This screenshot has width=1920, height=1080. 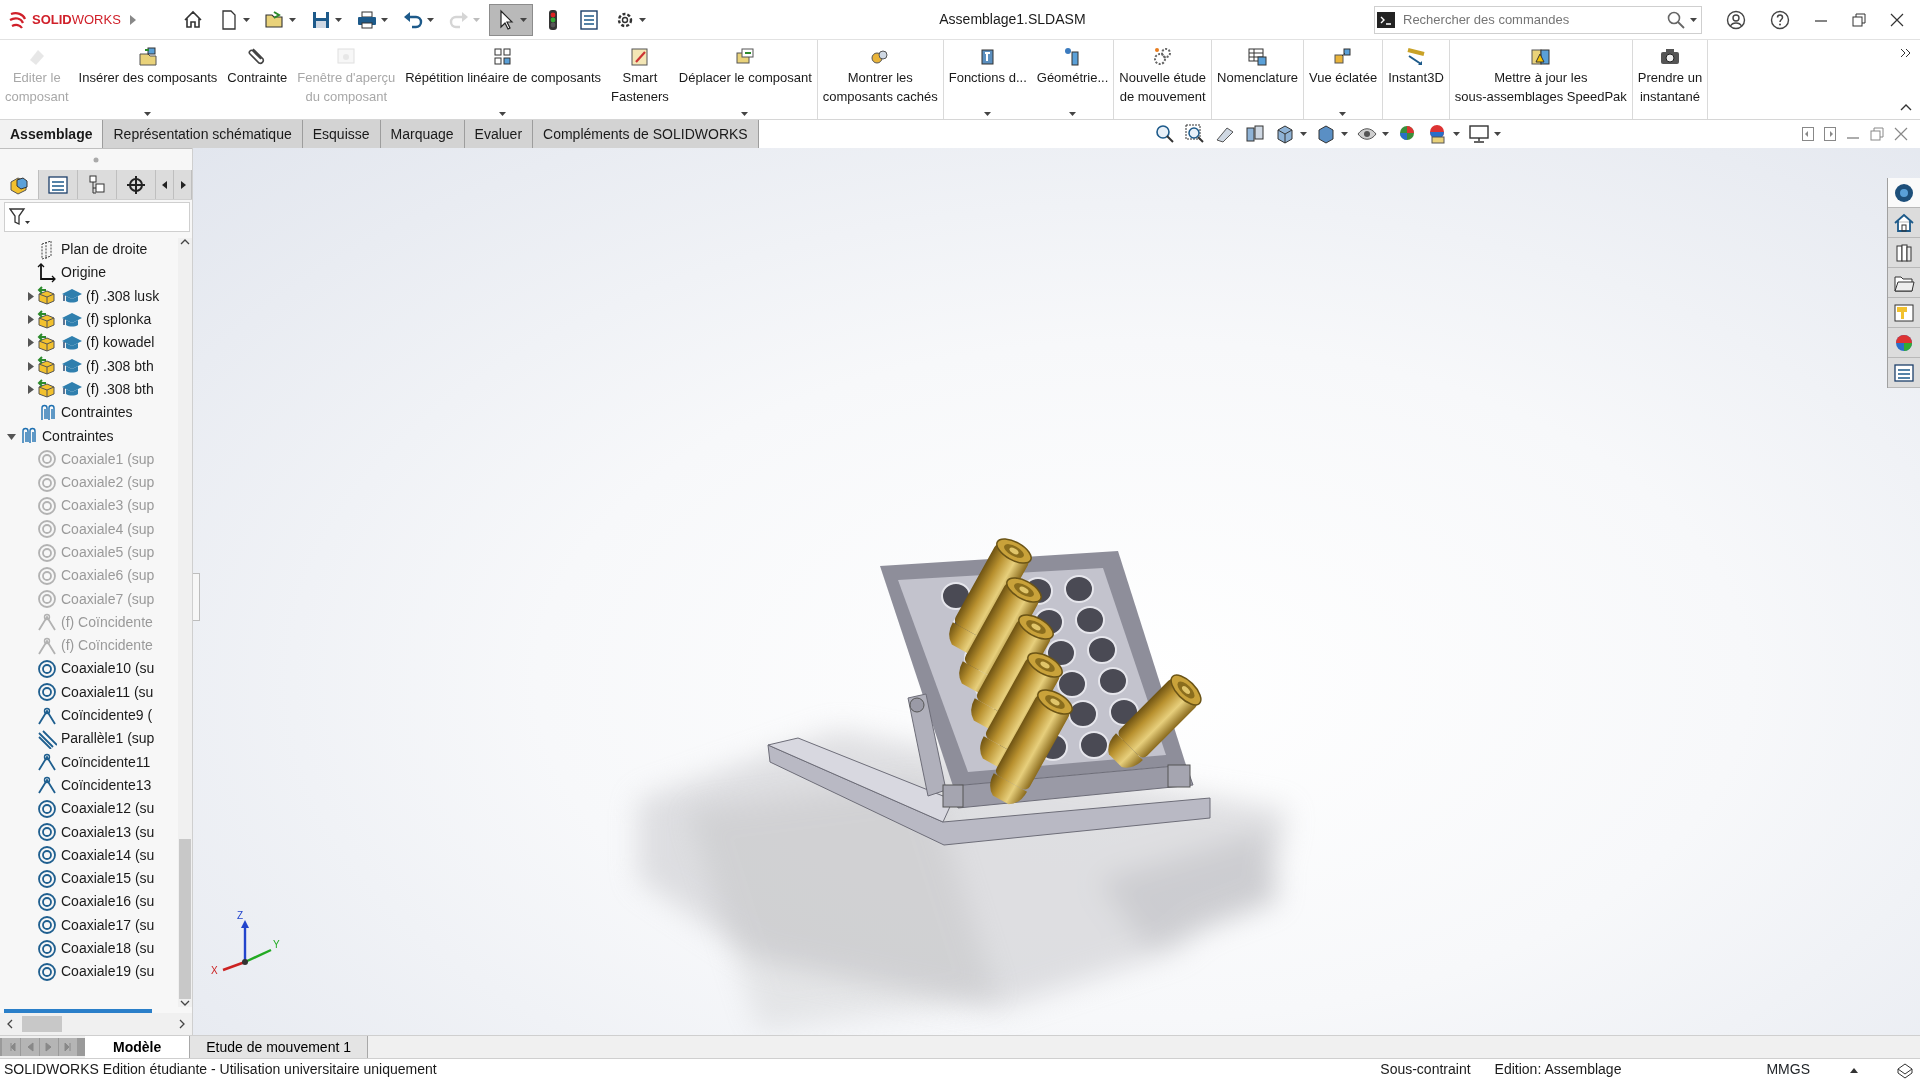 I want to click on vertical-scrollbar, so click(x=185, y=622).